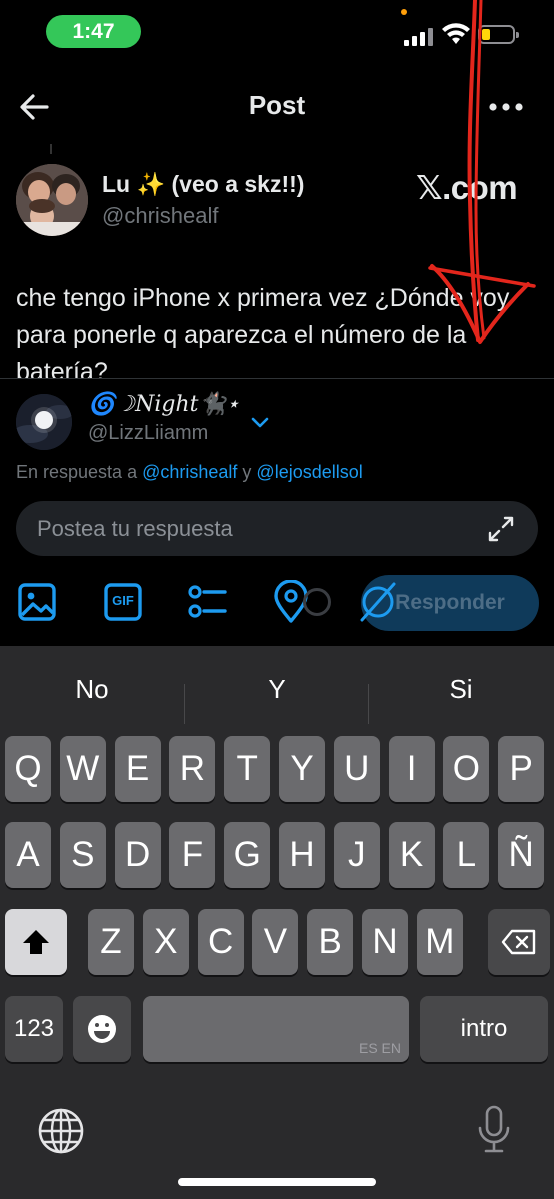 The height and width of the screenshot is (1199, 554). What do you see at coordinates (44, 422) in the screenshot?
I see `reply-account-avatar` at bounding box center [44, 422].